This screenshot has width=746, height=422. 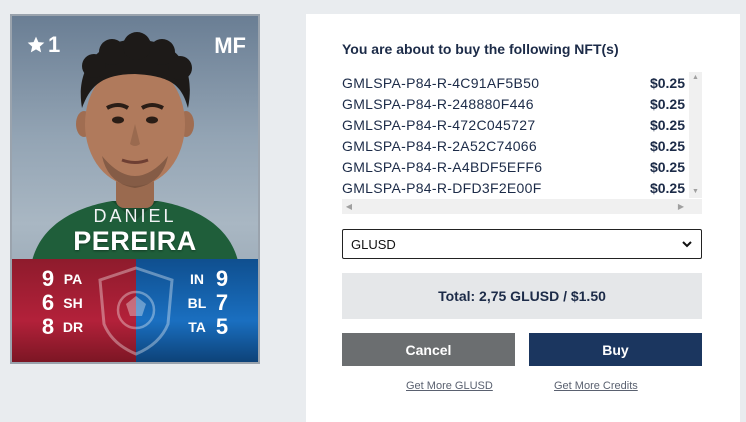 What do you see at coordinates (442, 166) in the screenshot?
I see `nft-id: GMLSPA-P84-R-A4BDF5EFF6` at bounding box center [442, 166].